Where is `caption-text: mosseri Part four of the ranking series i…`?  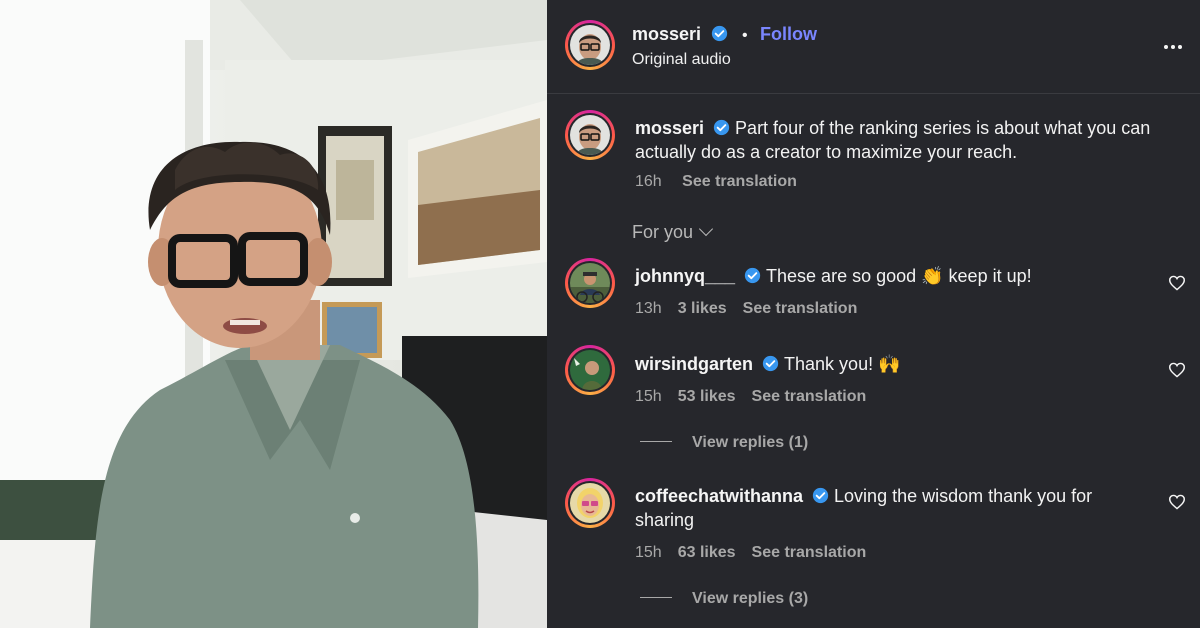
caption-text: mosseri Part four of the ranking series i… is located at coordinates (900, 140).